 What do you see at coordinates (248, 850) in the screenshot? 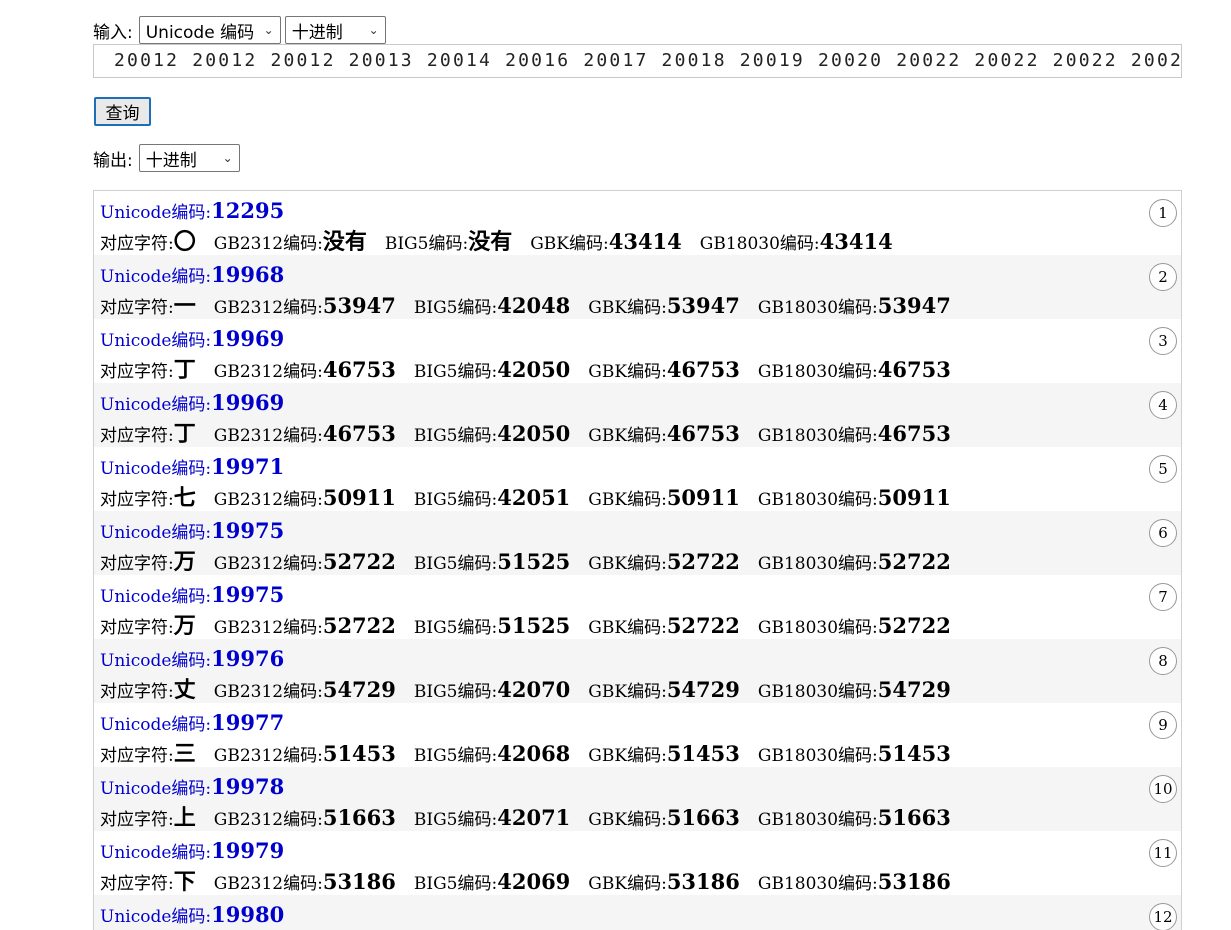
I see `unicode-value: 19979` at bounding box center [248, 850].